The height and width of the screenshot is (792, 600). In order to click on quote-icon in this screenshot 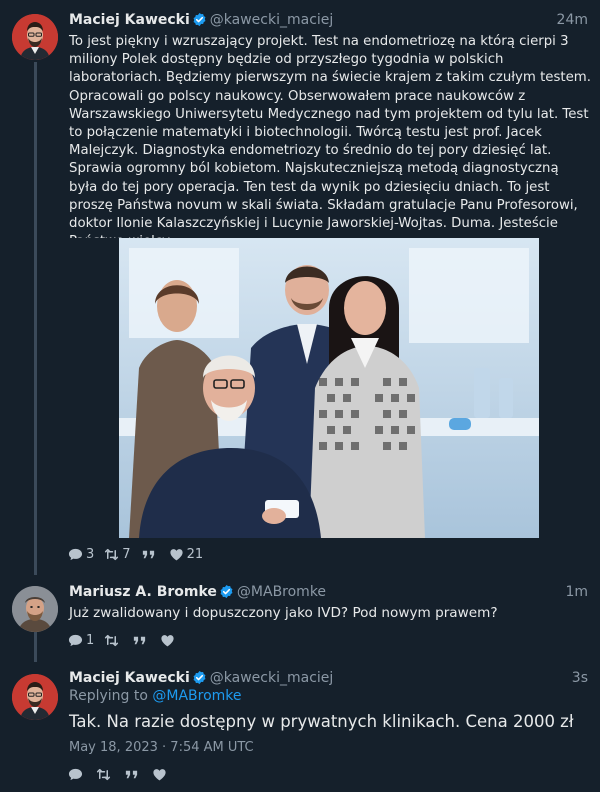, I will do `click(131, 774)`.